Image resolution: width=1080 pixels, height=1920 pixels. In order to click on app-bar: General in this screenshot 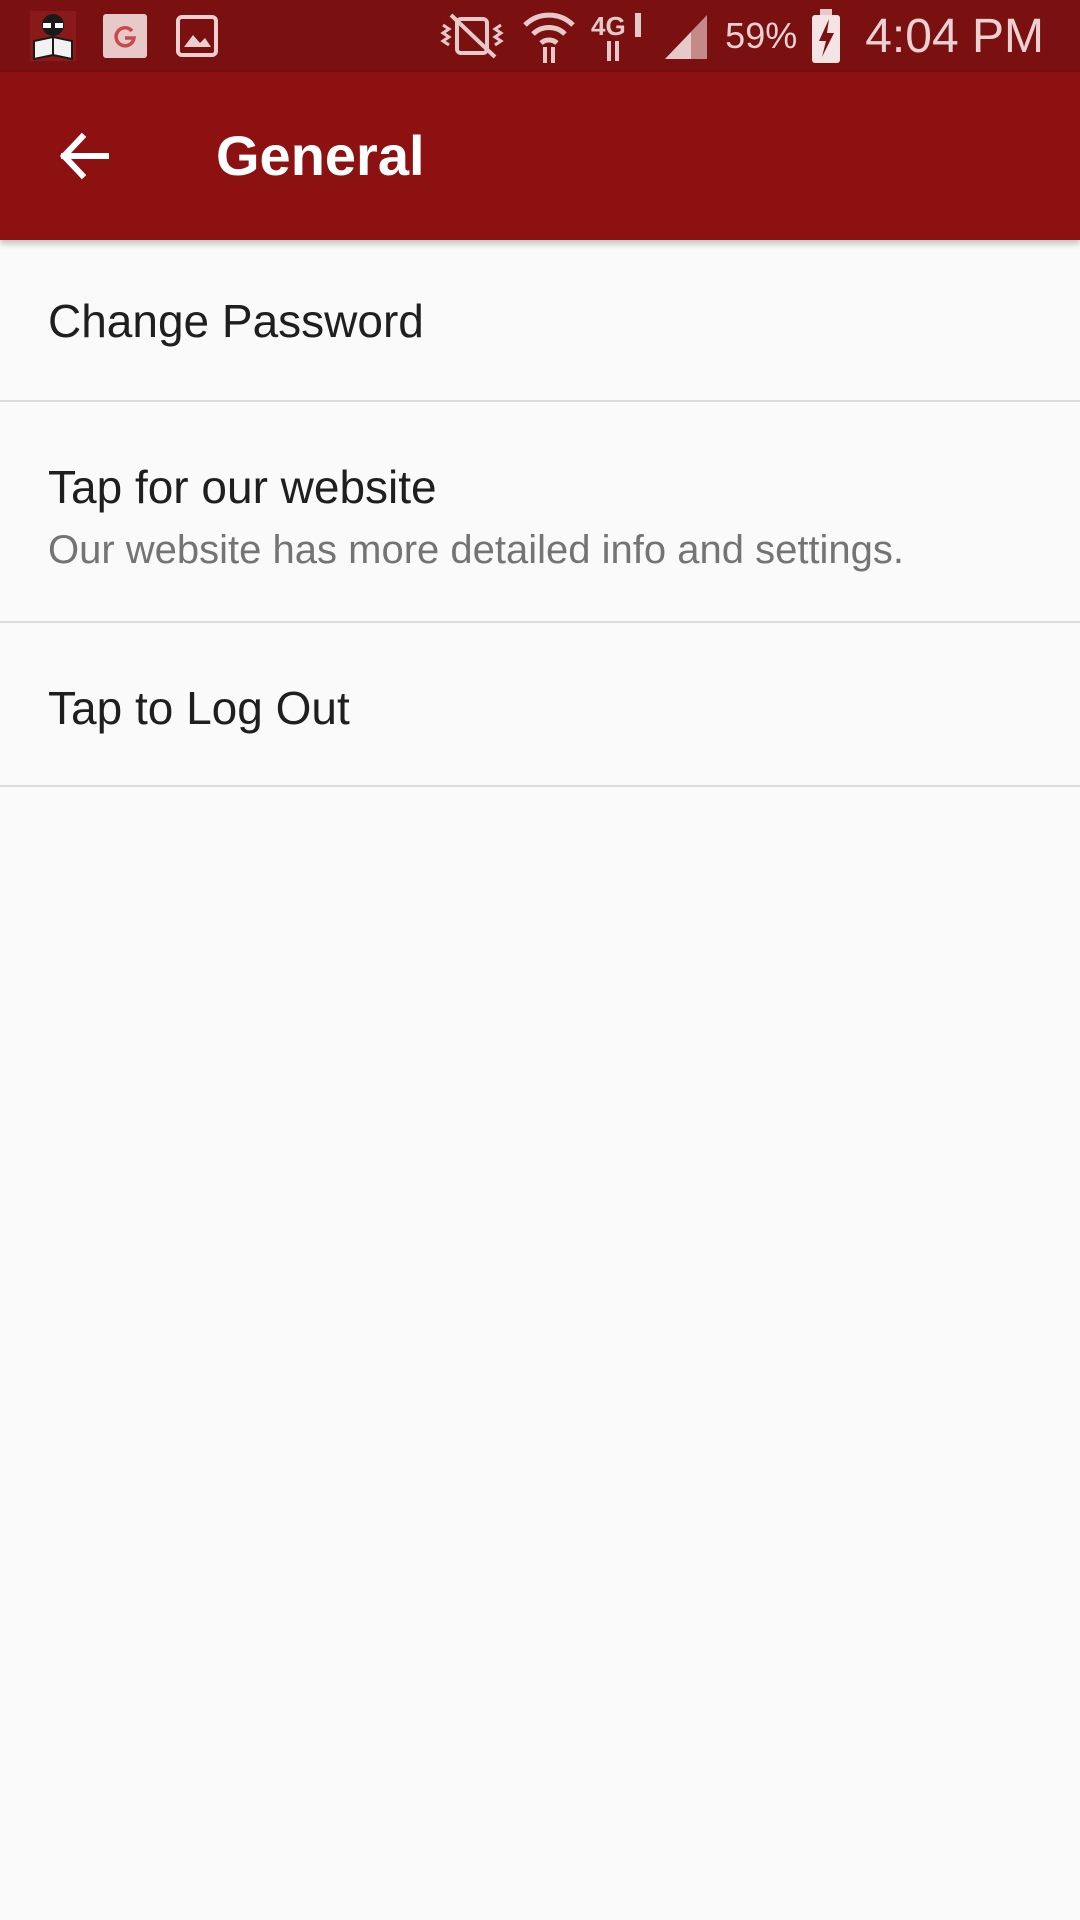, I will do `click(540, 156)`.